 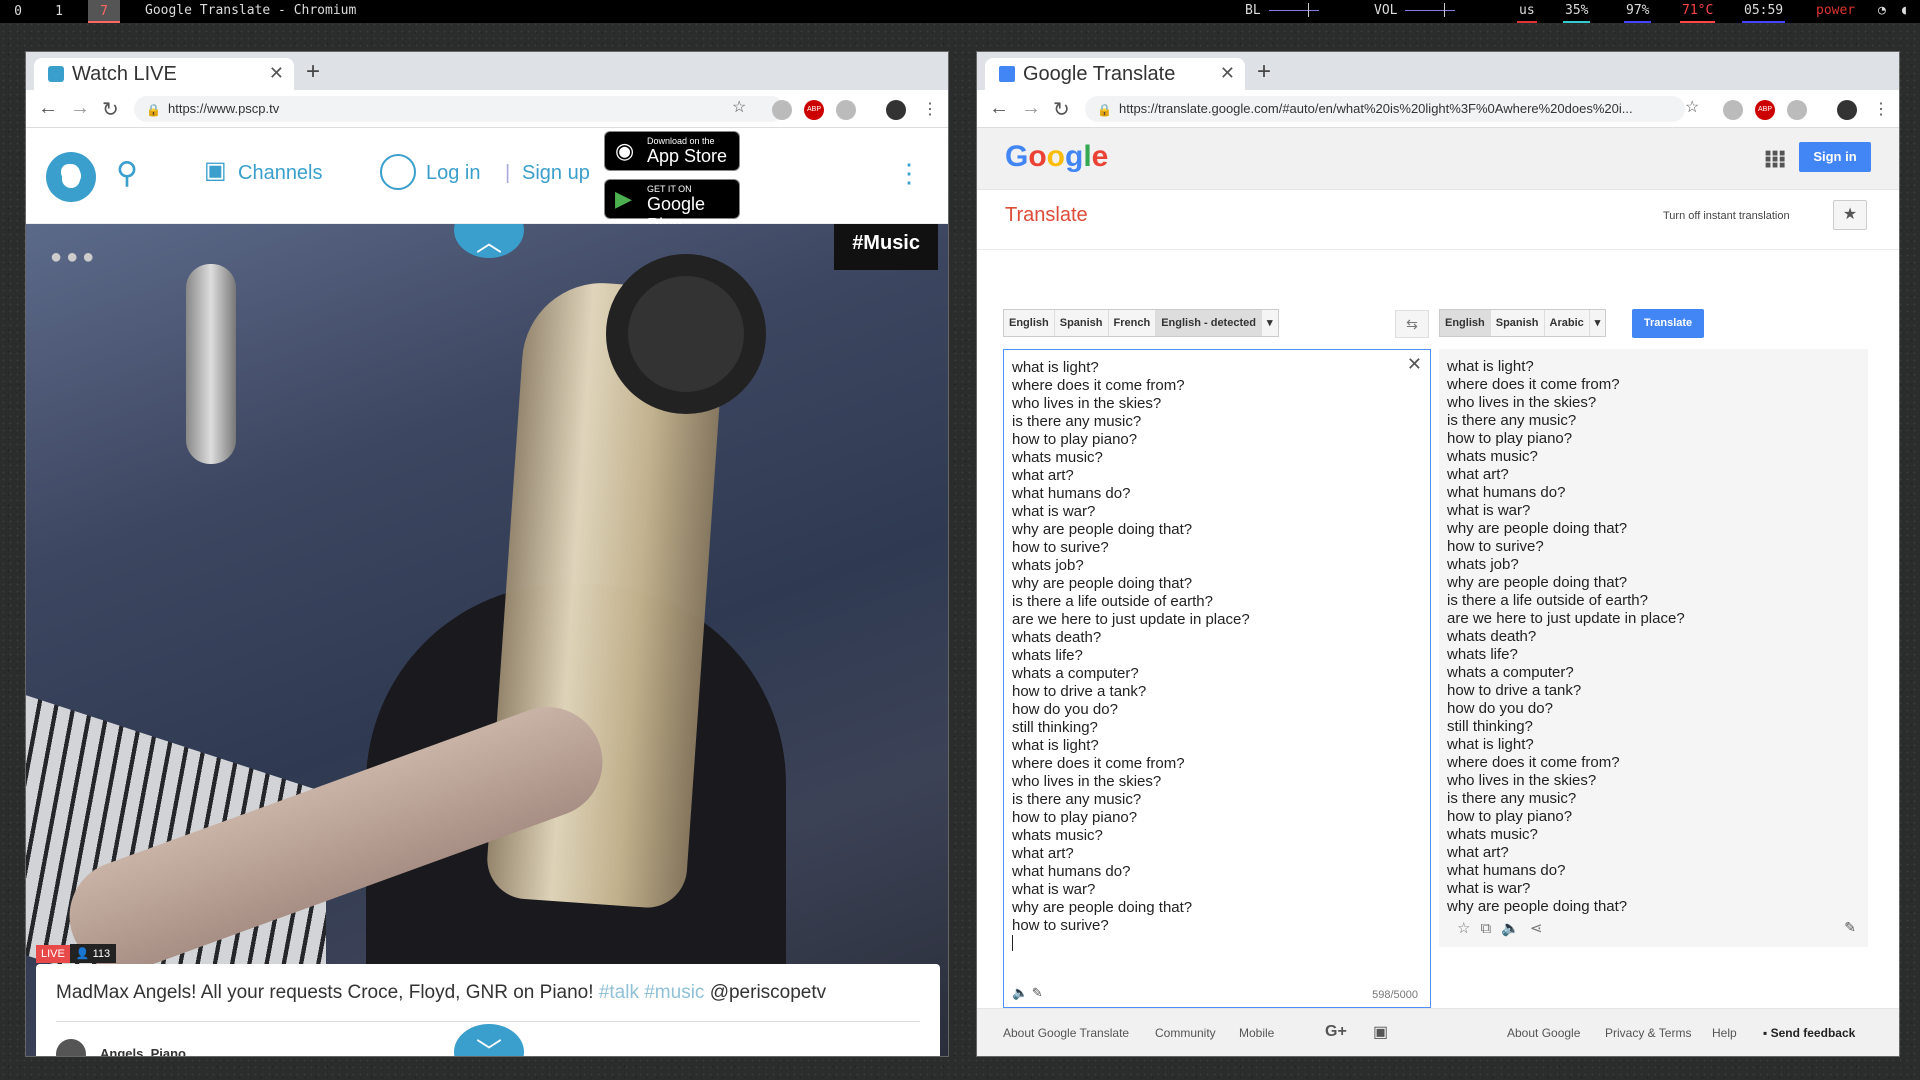 I want to click on tab-watch-live: Watch LIVE ✕, so click(x=164, y=74).